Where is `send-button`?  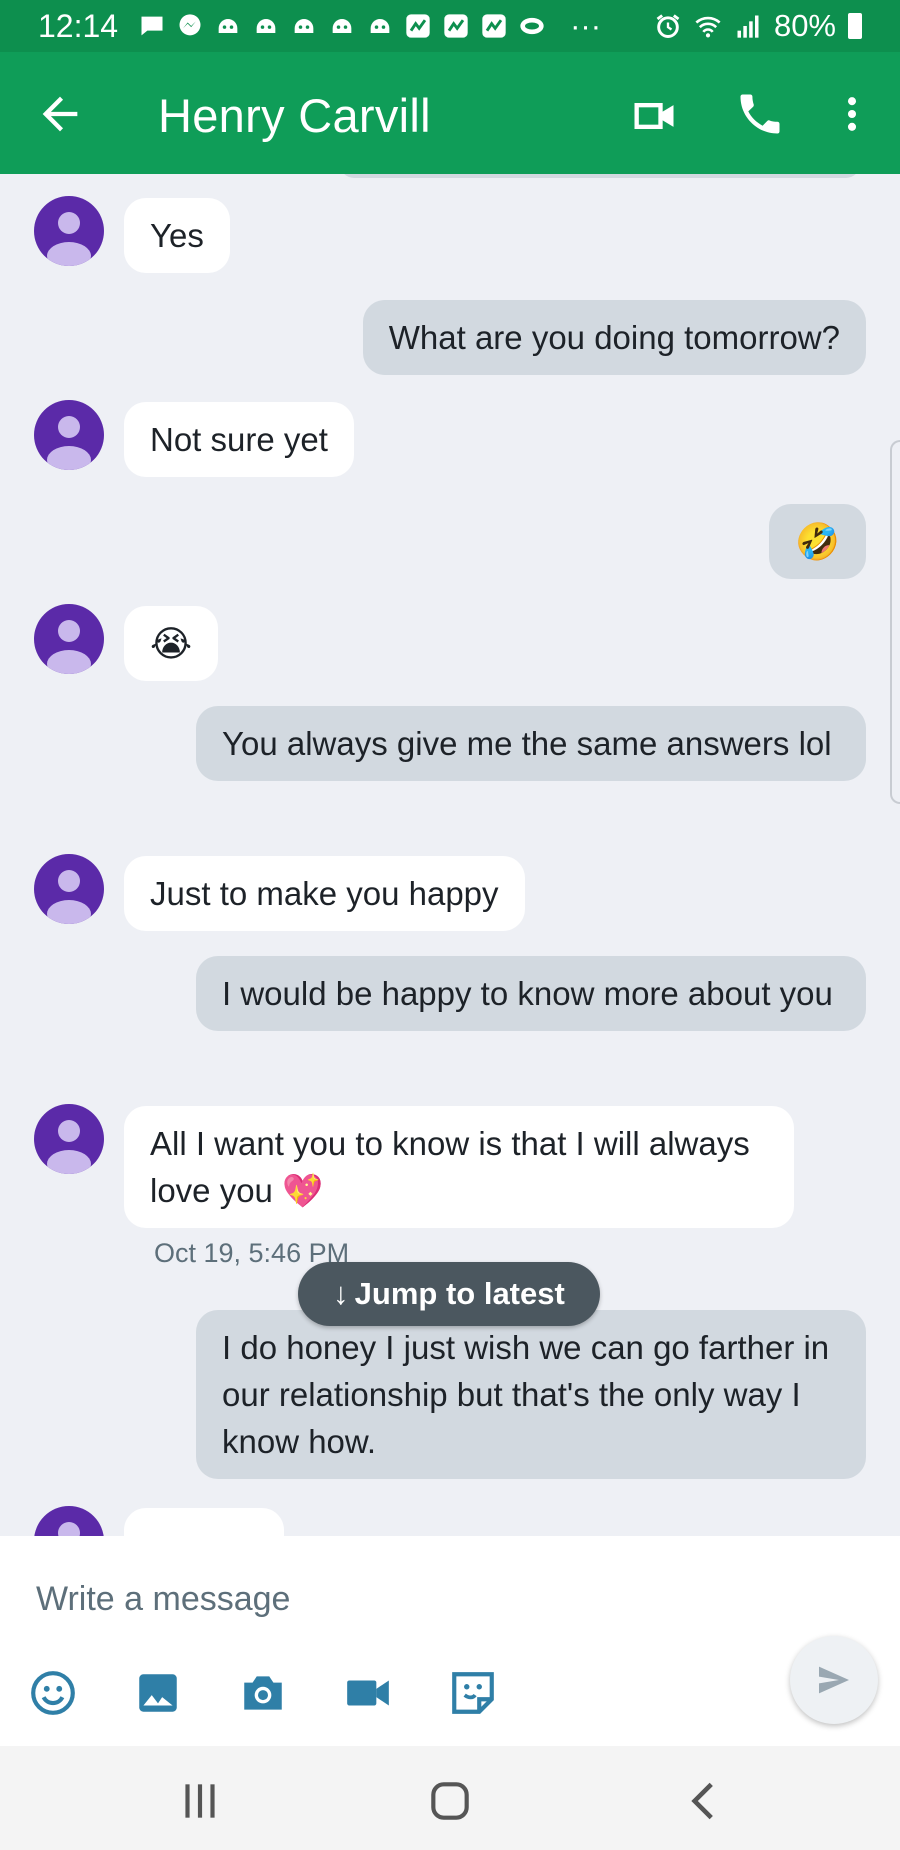
send-button is located at coordinates (834, 1680).